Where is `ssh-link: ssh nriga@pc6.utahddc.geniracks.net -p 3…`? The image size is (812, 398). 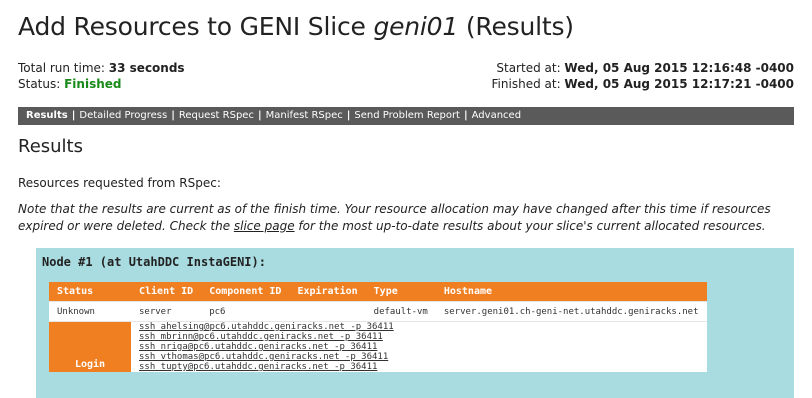
ssh-link: ssh nriga@pc6.utahddc.geniracks.net -p 3… is located at coordinates (419, 347).